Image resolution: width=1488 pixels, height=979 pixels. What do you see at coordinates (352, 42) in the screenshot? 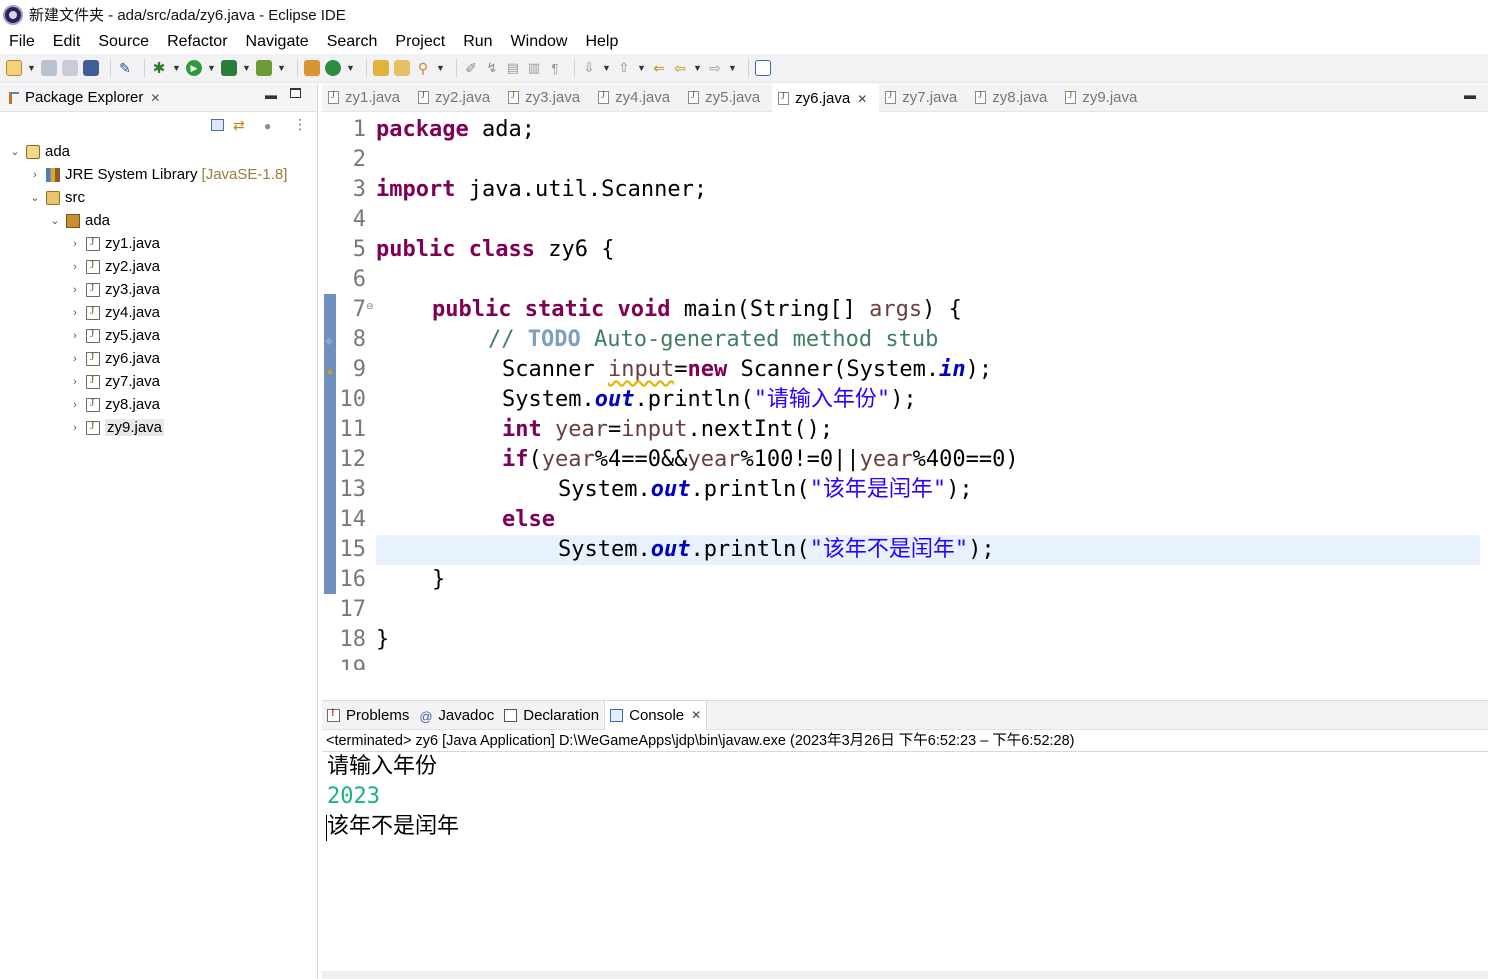
I see `menu-search: Search` at bounding box center [352, 42].